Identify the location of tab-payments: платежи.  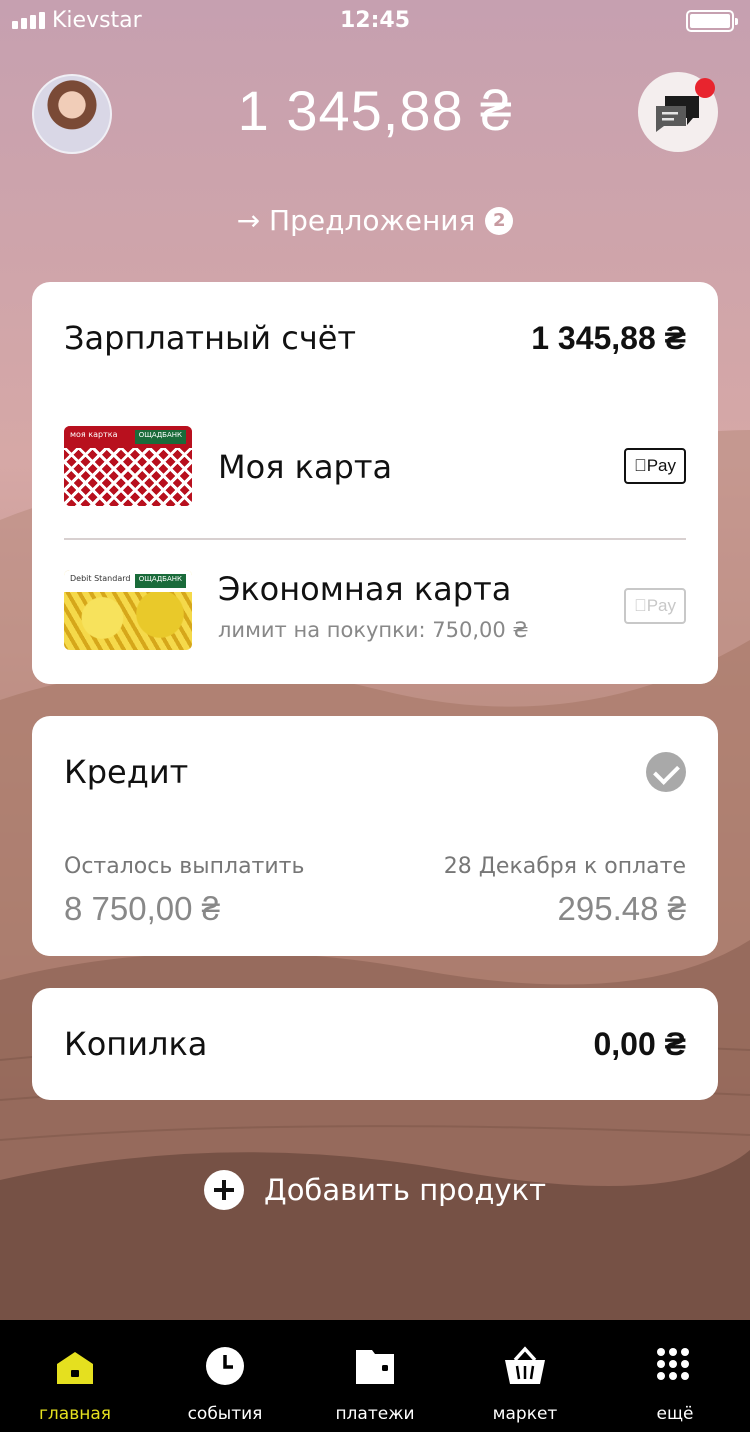
(375, 1376).